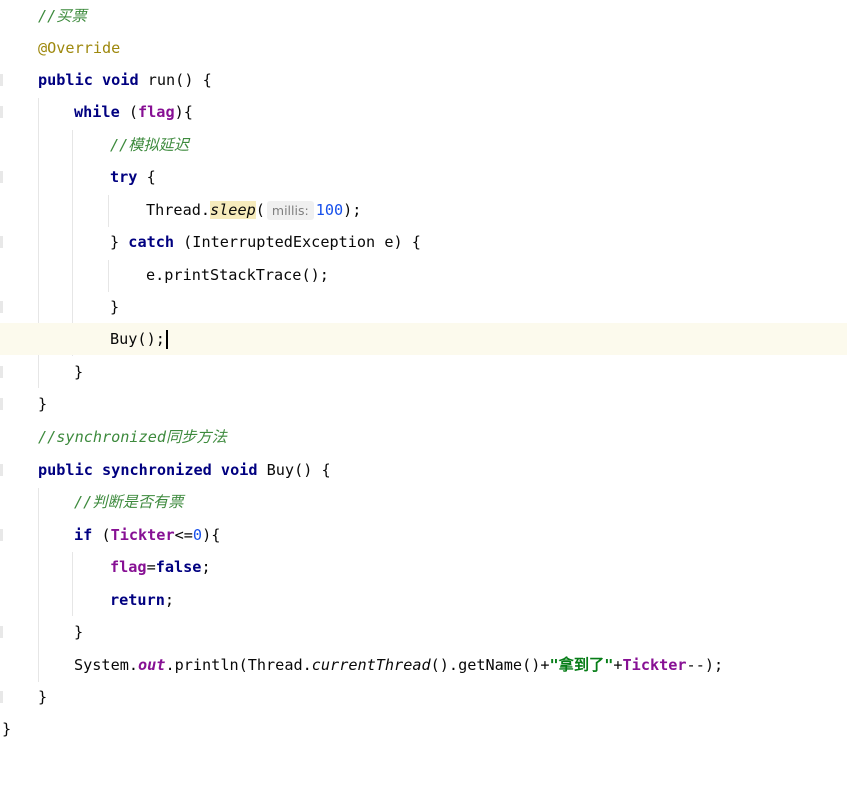 The image size is (847, 811). I want to click on parameter-hint: millis:, so click(290, 210).